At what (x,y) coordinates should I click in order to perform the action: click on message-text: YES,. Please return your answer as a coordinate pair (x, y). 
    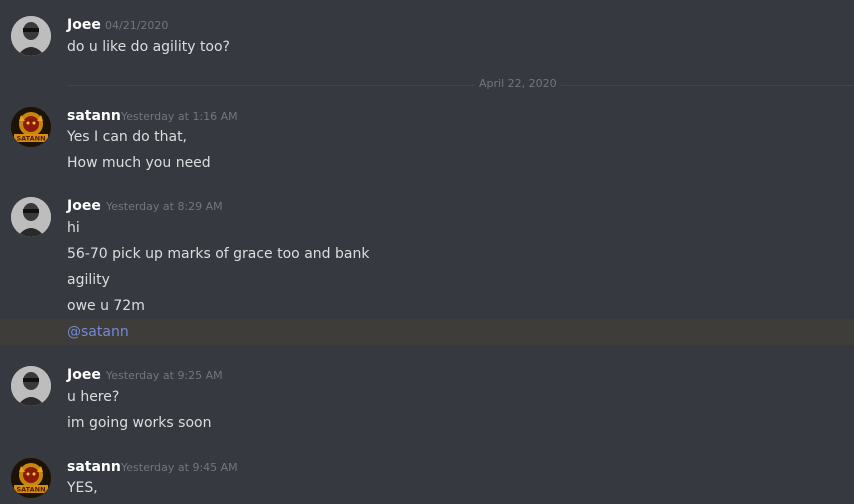
    Looking at the image, I should click on (82, 488).